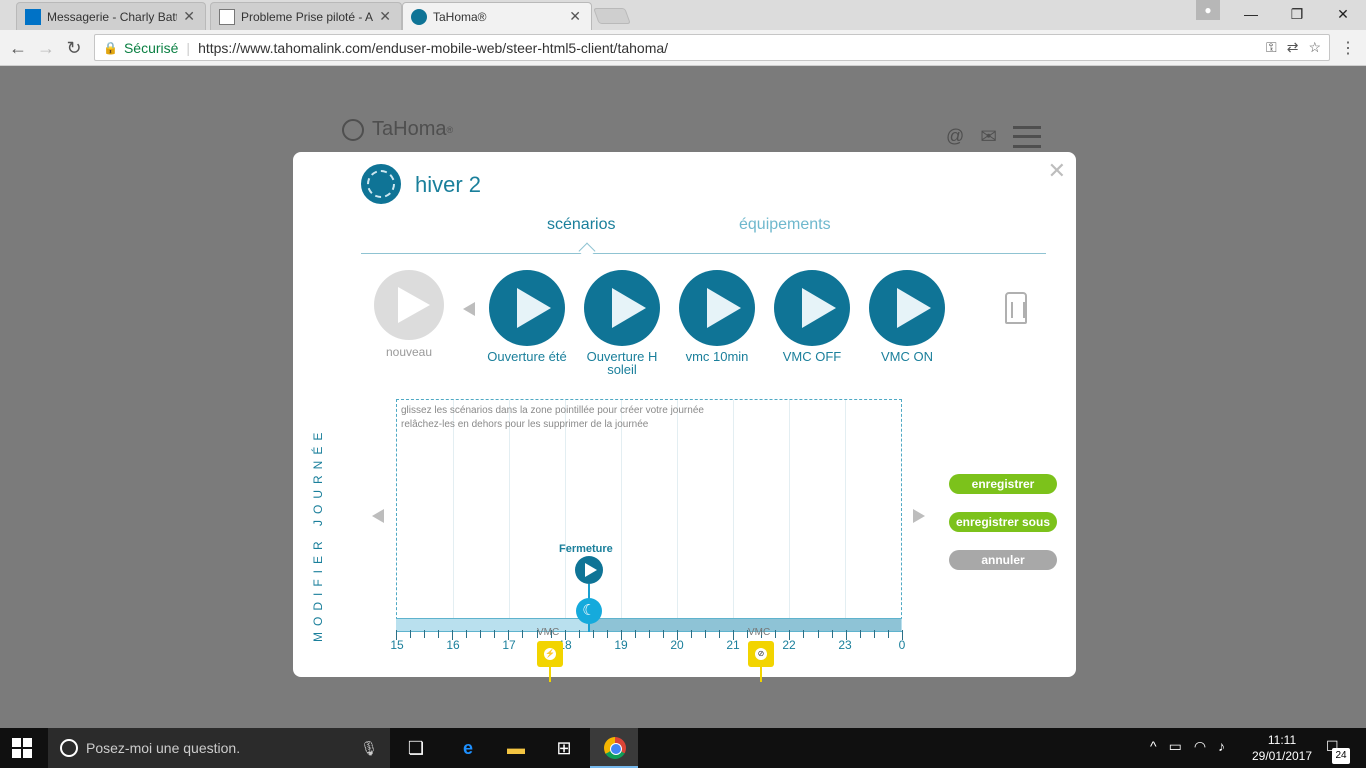 The image size is (1366, 768). I want to click on outlook-icon, so click(33, 16).